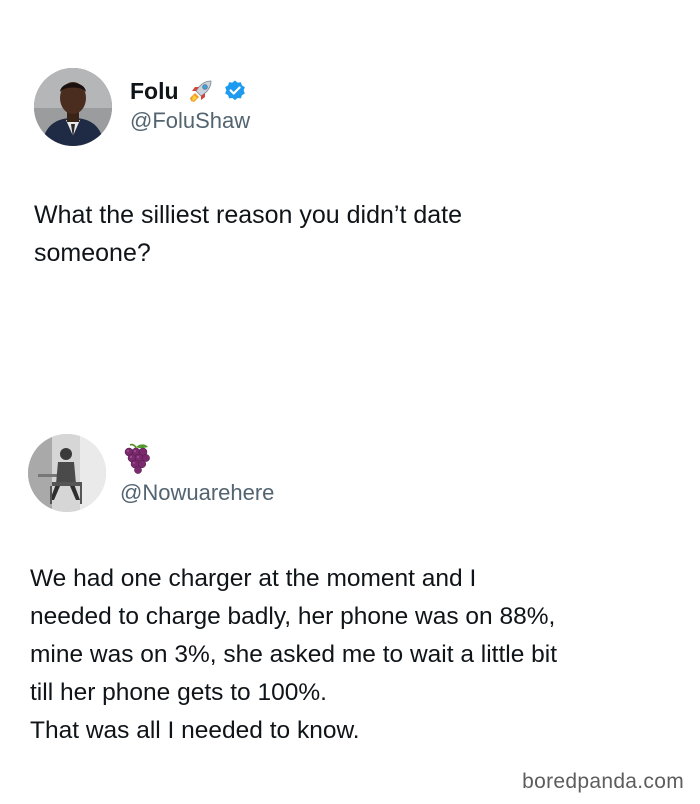  I want to click on avatar, so click(73, 107).